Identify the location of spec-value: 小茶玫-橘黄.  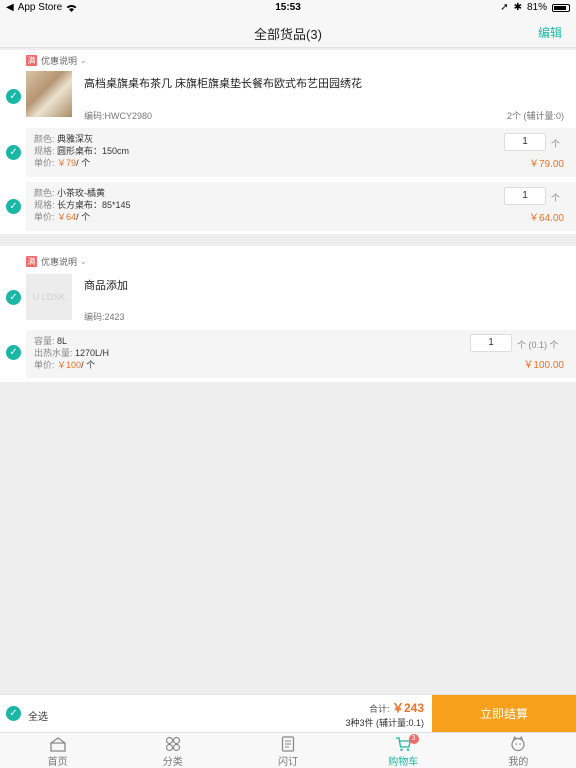
(81, 193).